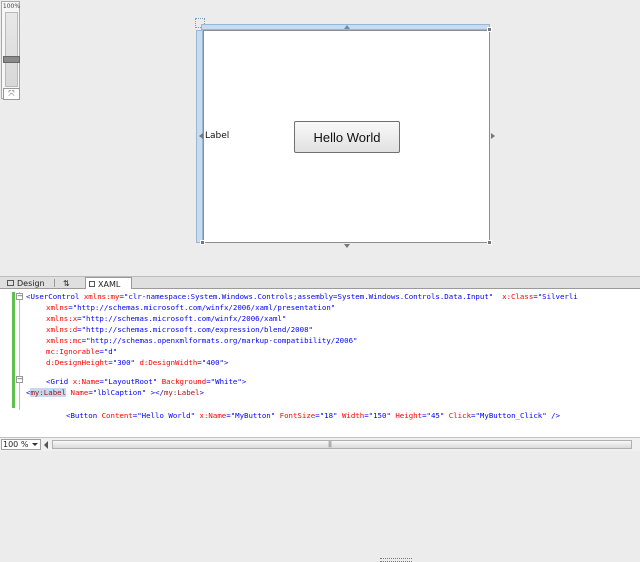 The width and height of the screenshot is (640, 562). I want to click on horizontal-scrollbar: |||, so click(342, 445).